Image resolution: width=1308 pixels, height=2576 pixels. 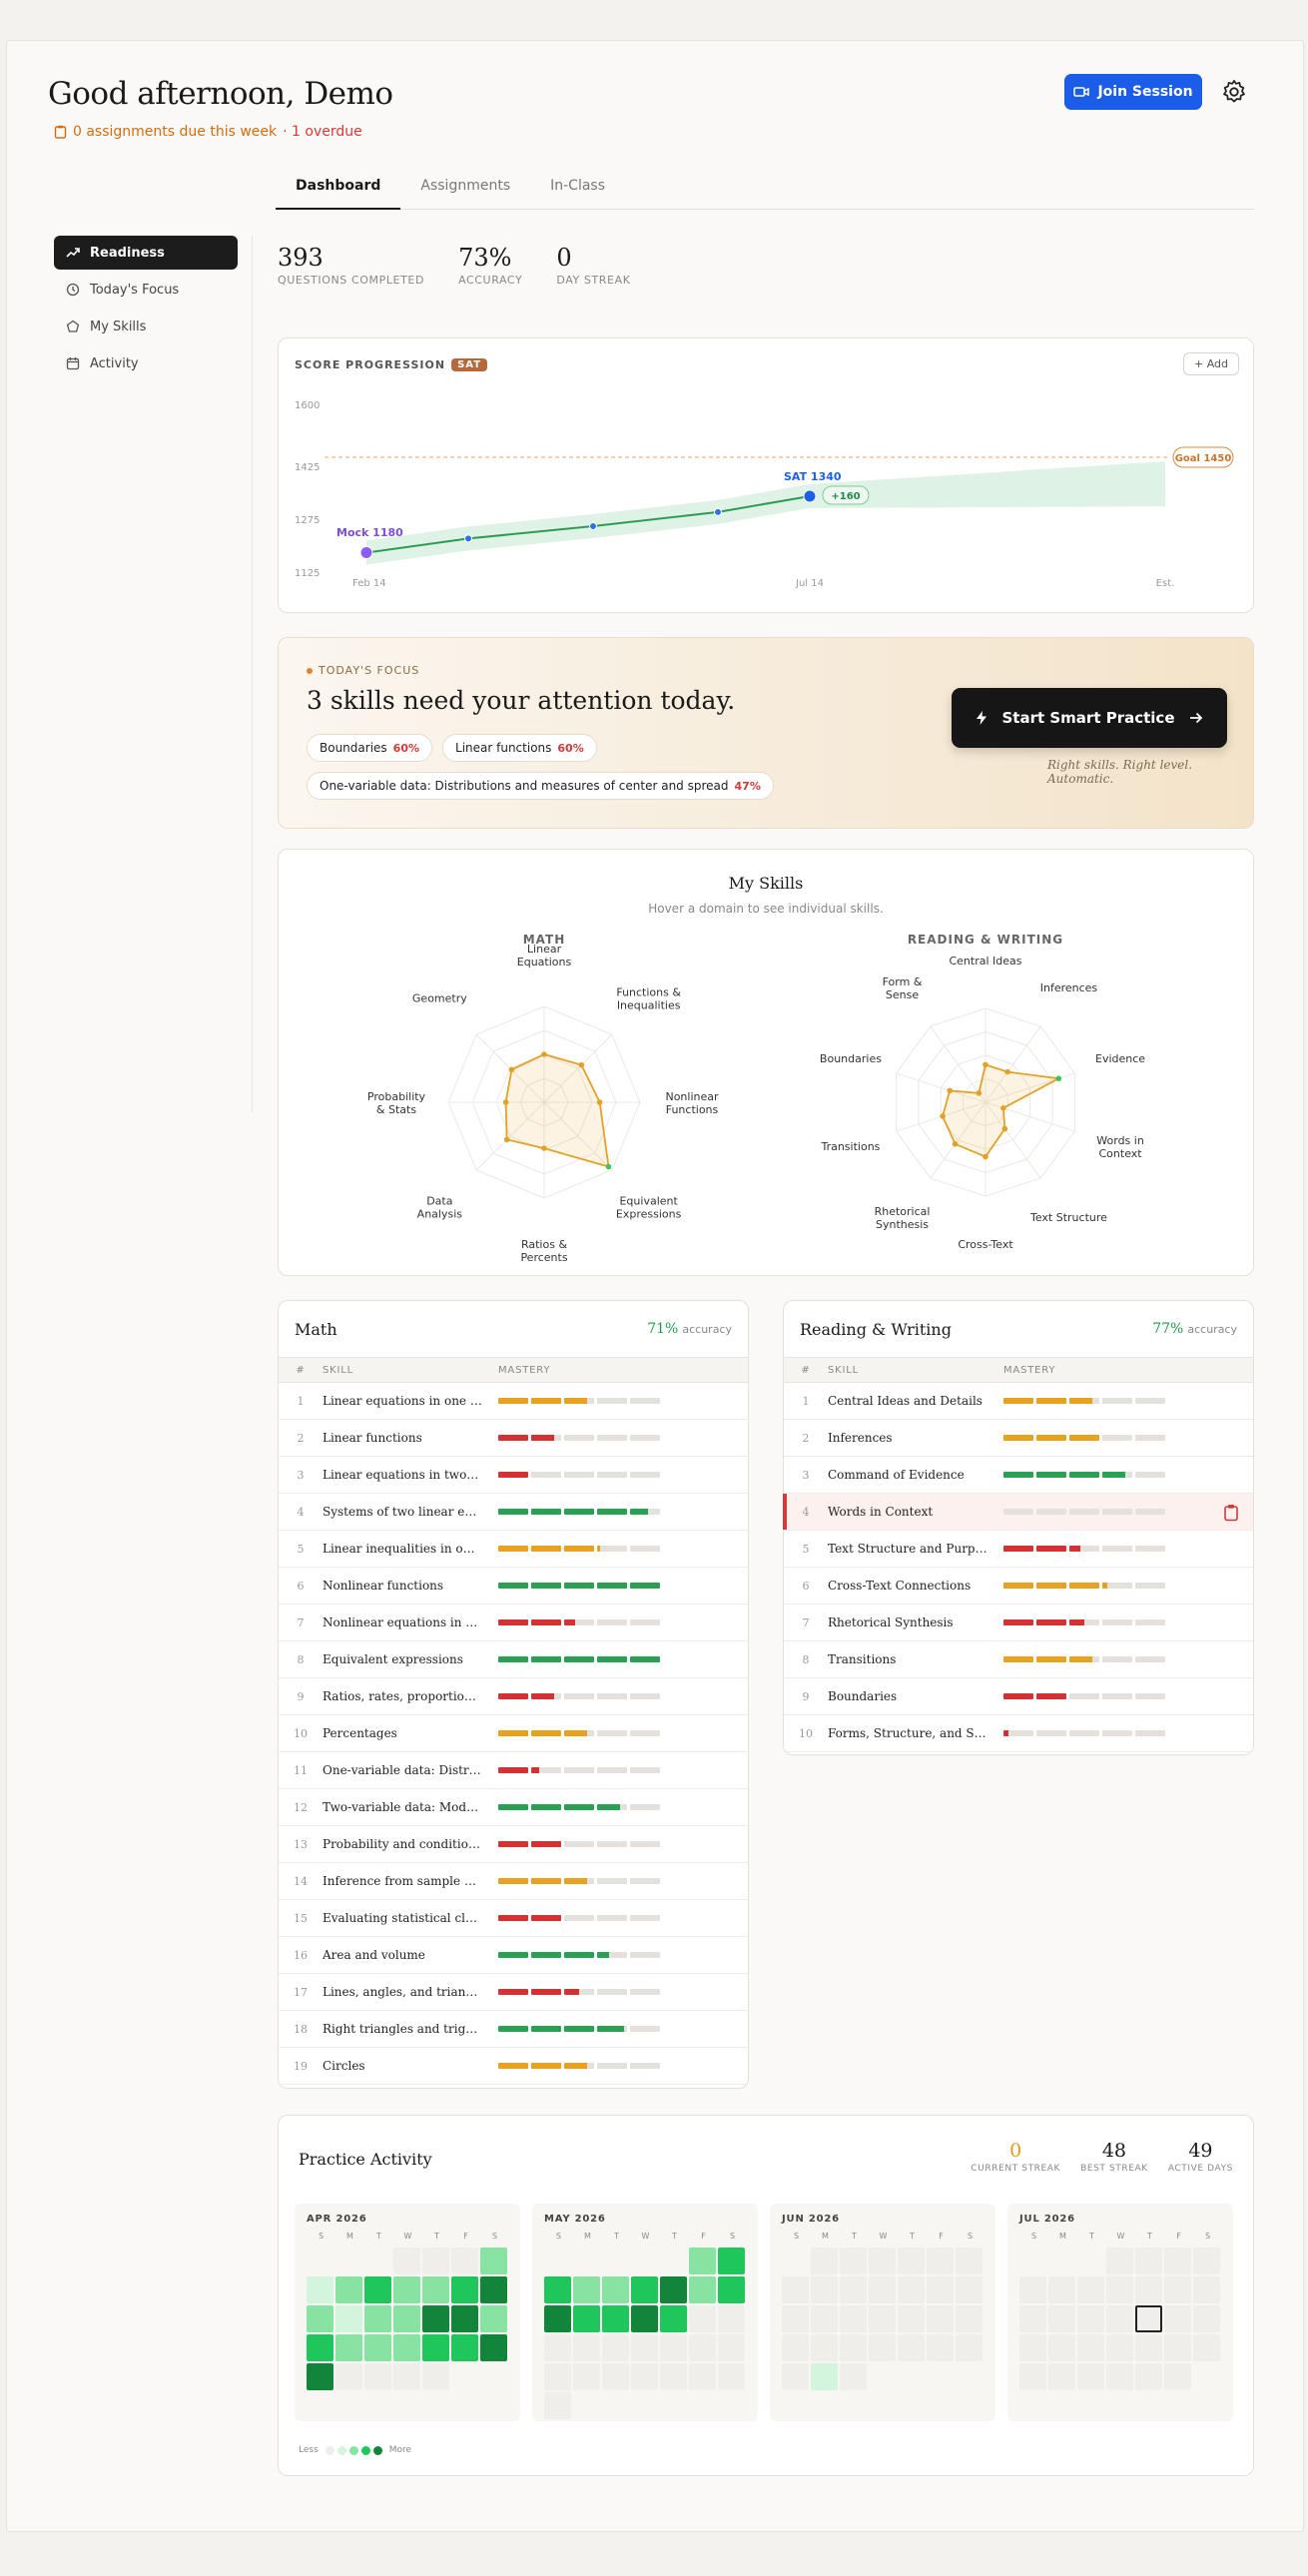 I want to click on table-row: 1 Central Ideas and Details, so click(x=1018, y=1401).